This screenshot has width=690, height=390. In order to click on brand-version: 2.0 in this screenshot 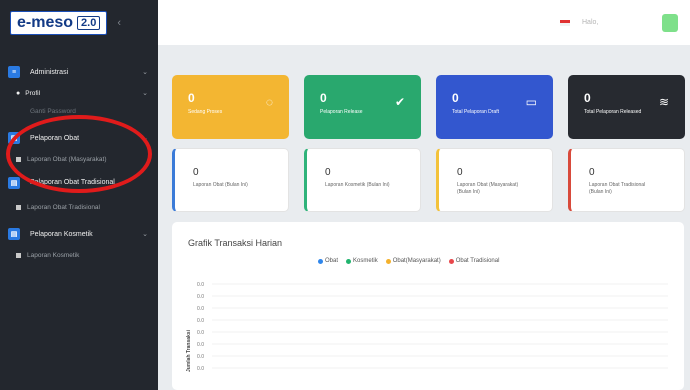, I will do `click(89, 22)`.